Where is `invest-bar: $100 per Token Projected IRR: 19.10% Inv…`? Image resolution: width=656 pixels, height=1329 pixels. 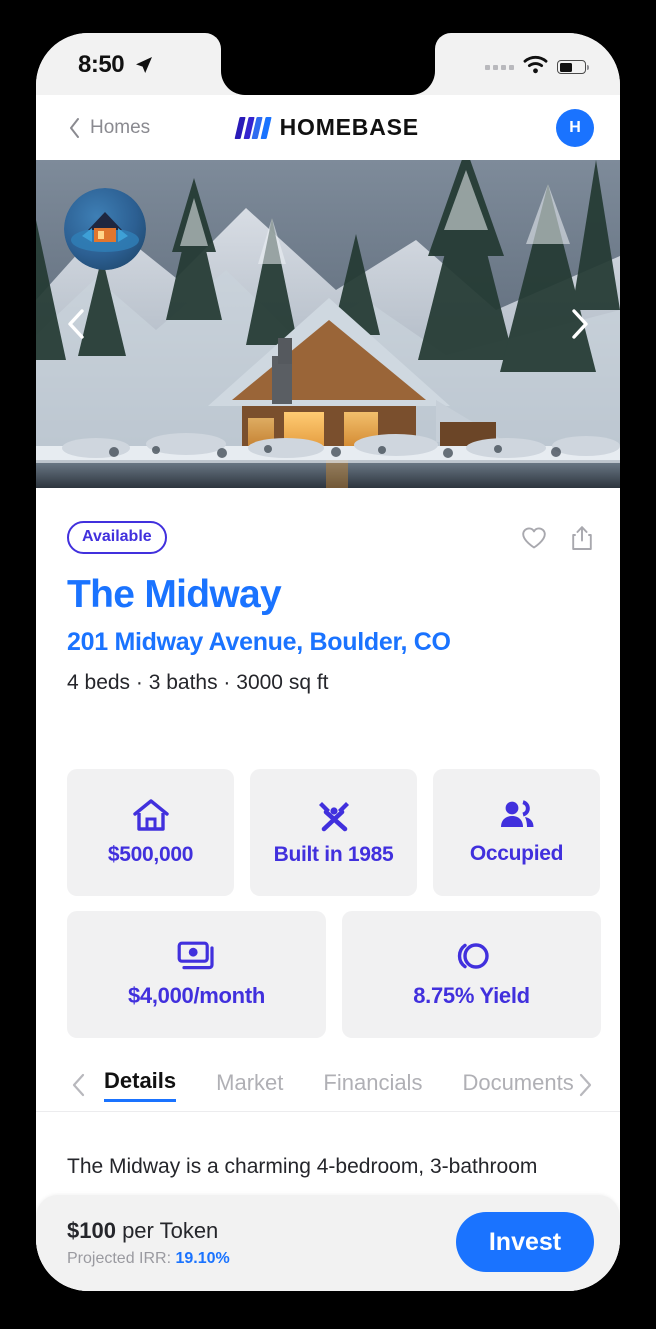
invest-bar: $100 per Token Projected IRR: 19.10% Inv… is located at coordinates (328, 1243).